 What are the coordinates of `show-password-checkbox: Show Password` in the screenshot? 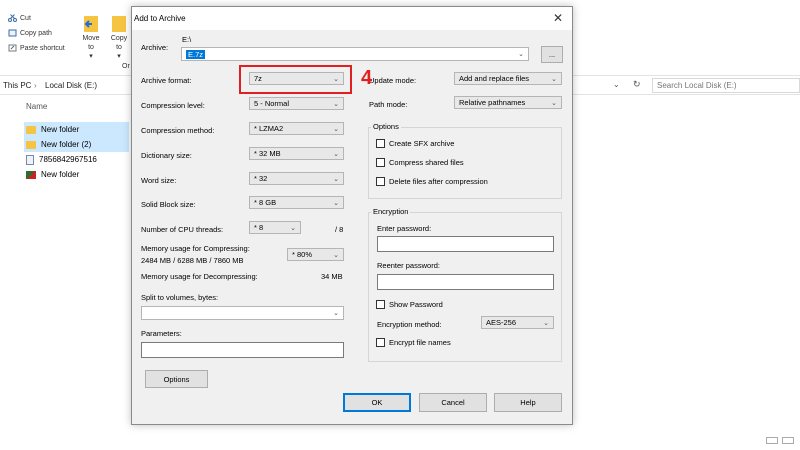 It's located at (409, 304).